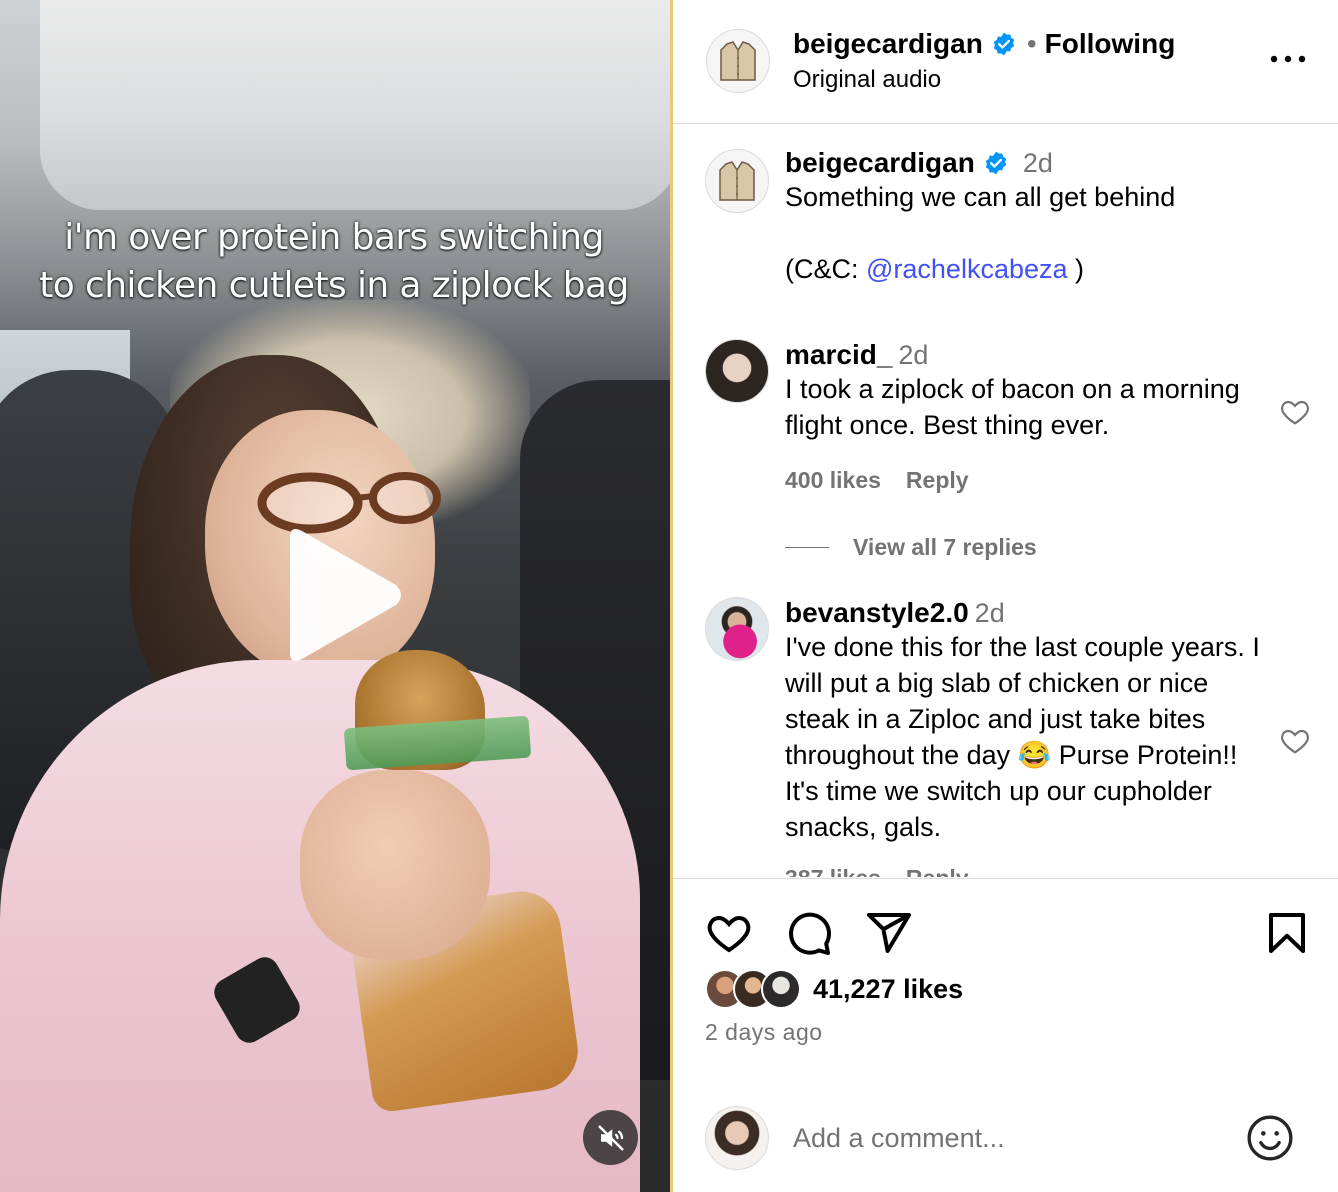  I want to click on author-avatar, so click(738, 61).